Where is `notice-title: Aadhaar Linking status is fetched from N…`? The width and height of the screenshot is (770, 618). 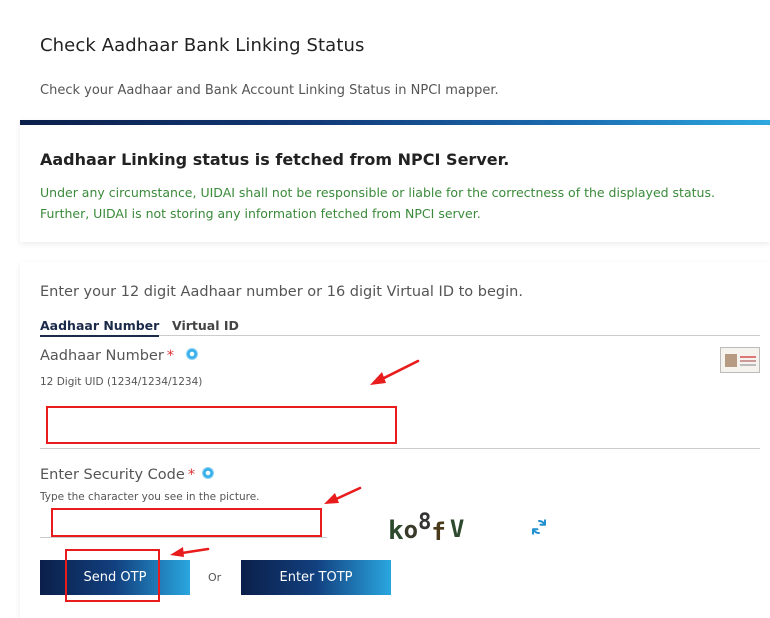
notice-title: Aadhaar Linking status is fetched from N… is located at coordinates (275, 159).